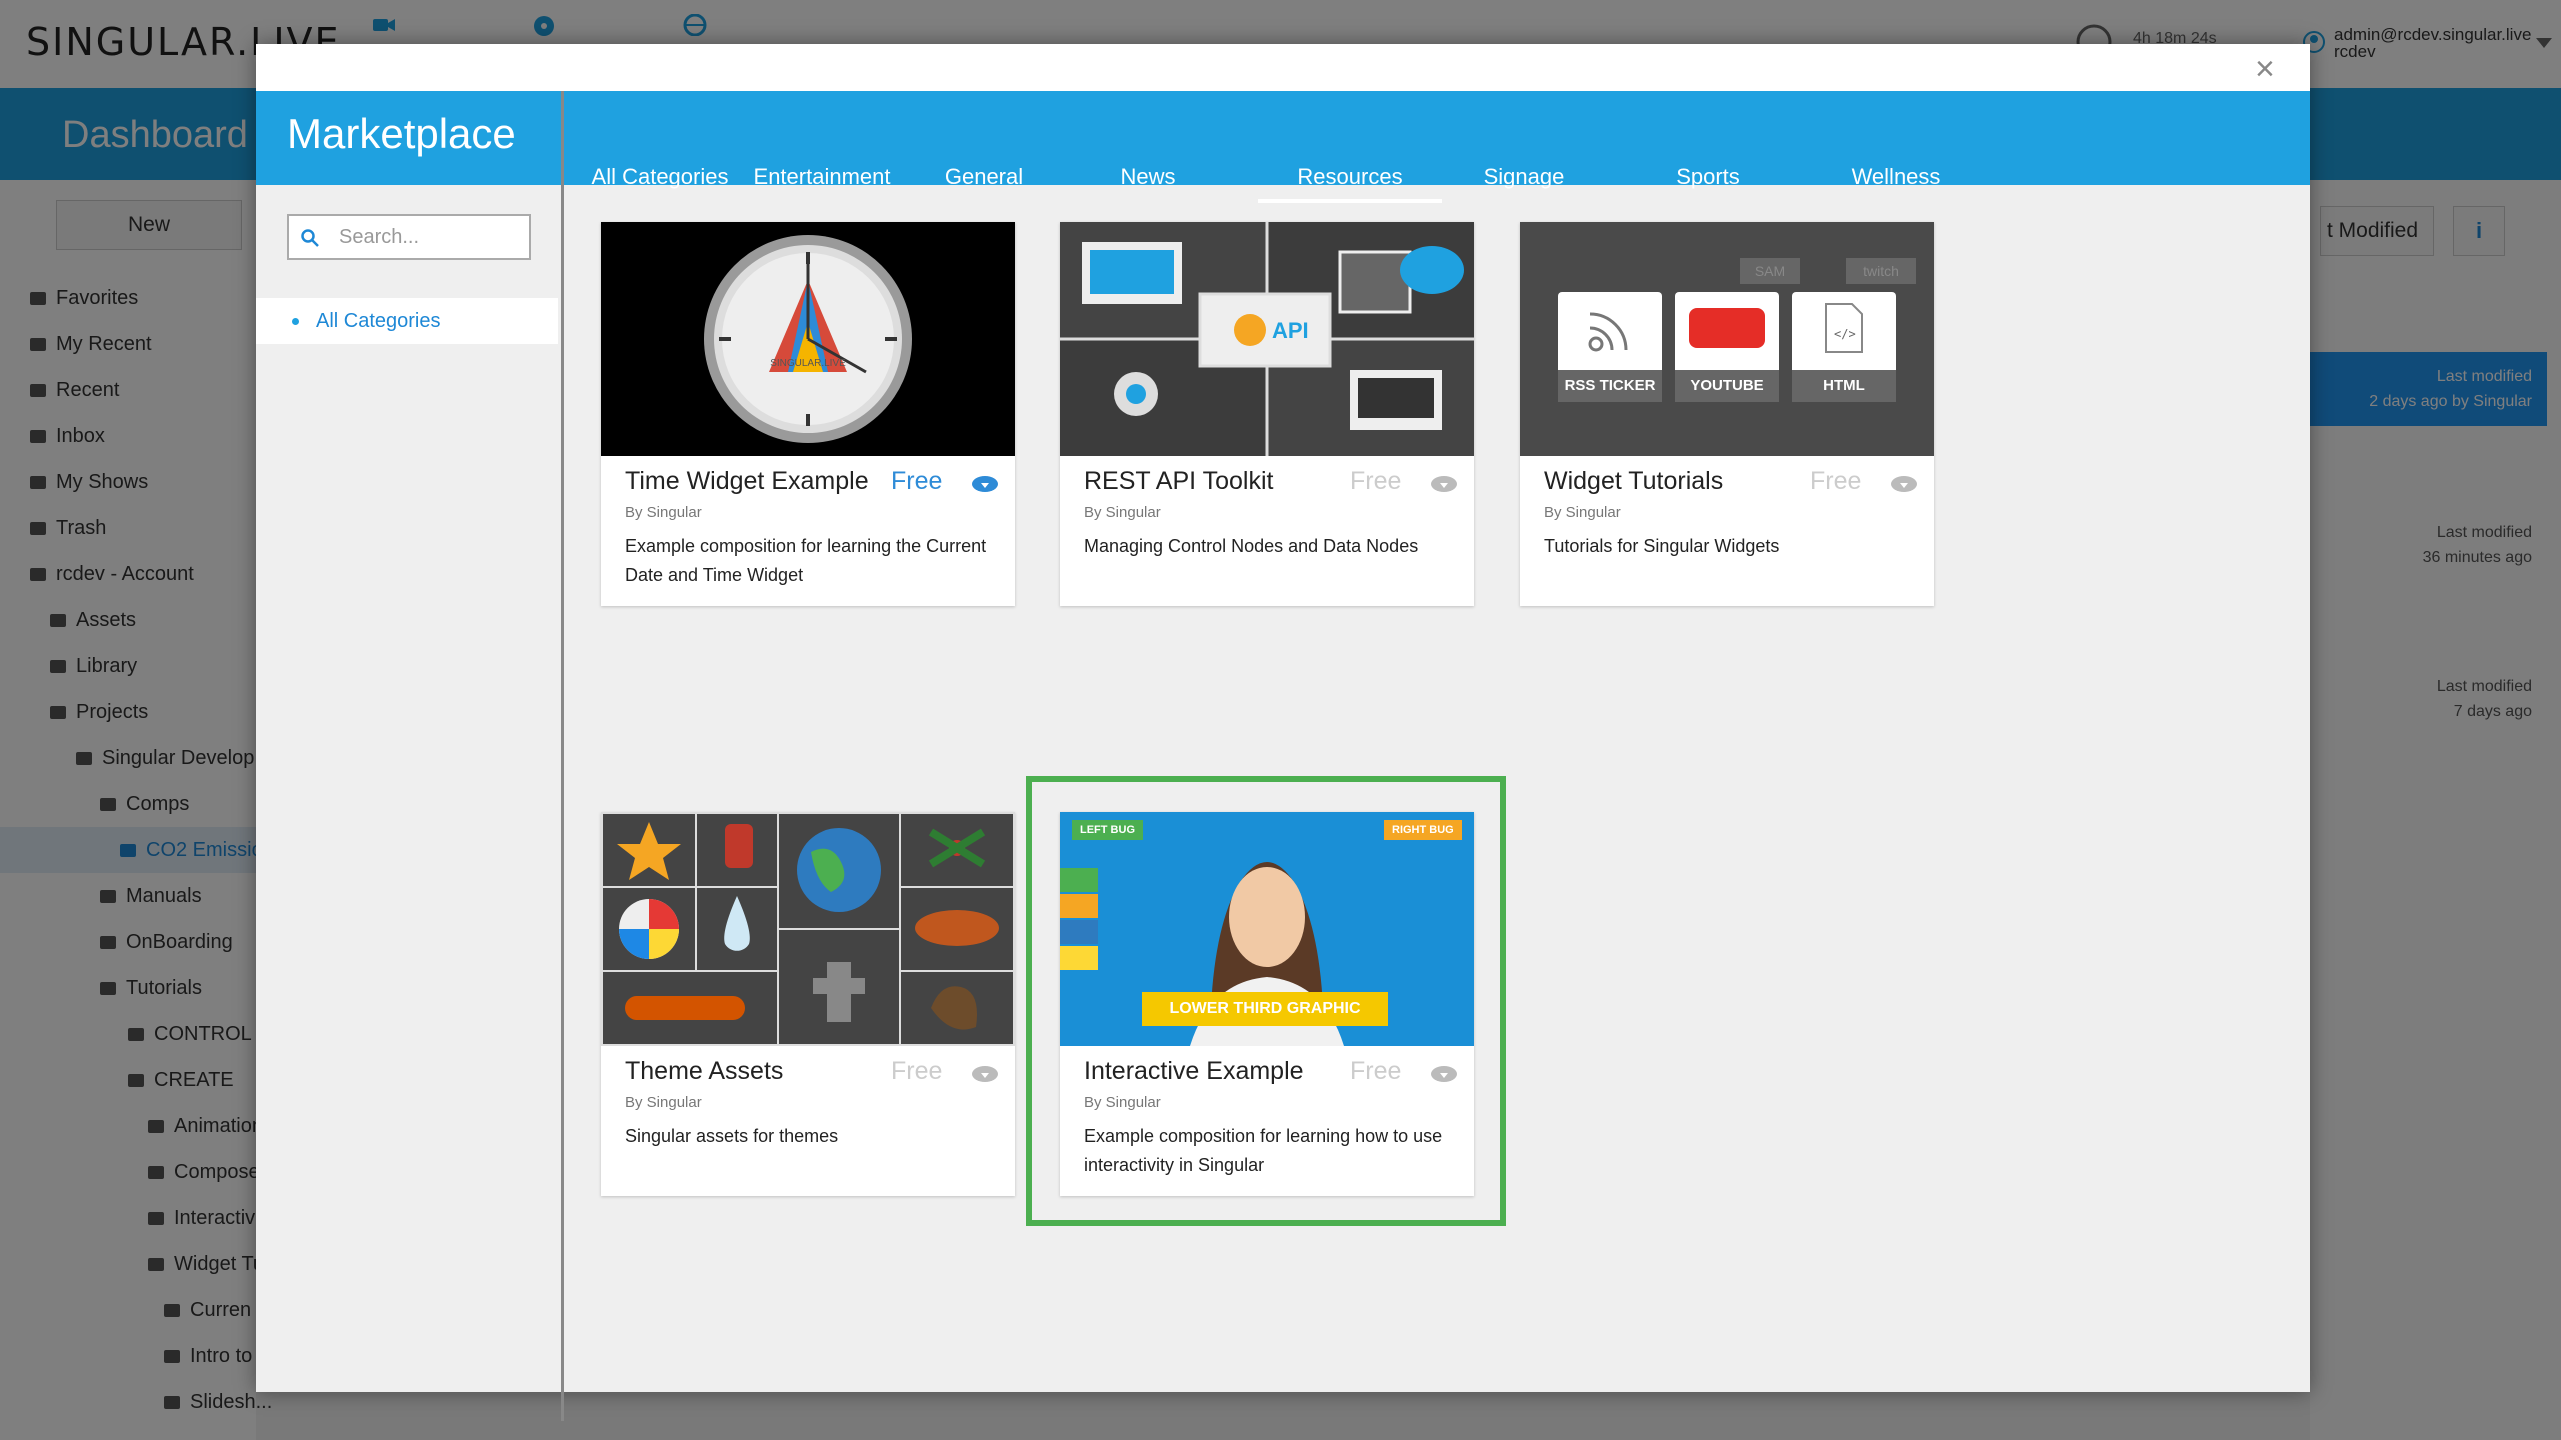 This screenshot has width=2561, height=1440. I want to click on highlight-box, so click(1266, 1001).